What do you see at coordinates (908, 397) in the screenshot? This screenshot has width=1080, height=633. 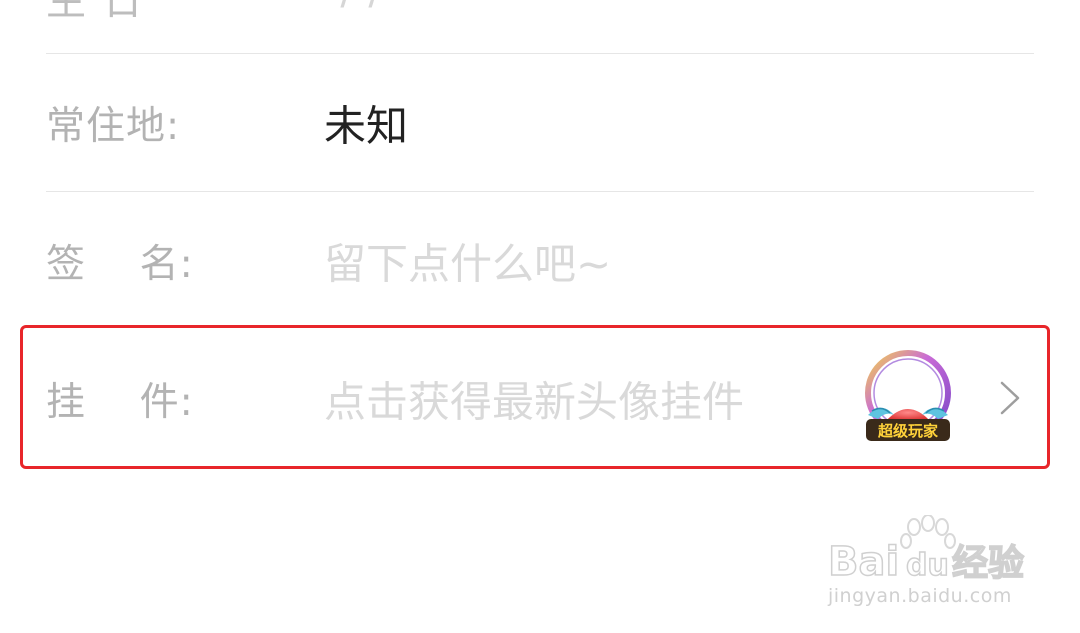 I see `avatar-pendant-icon: 超级玩家` at bounding box center [908, 397].